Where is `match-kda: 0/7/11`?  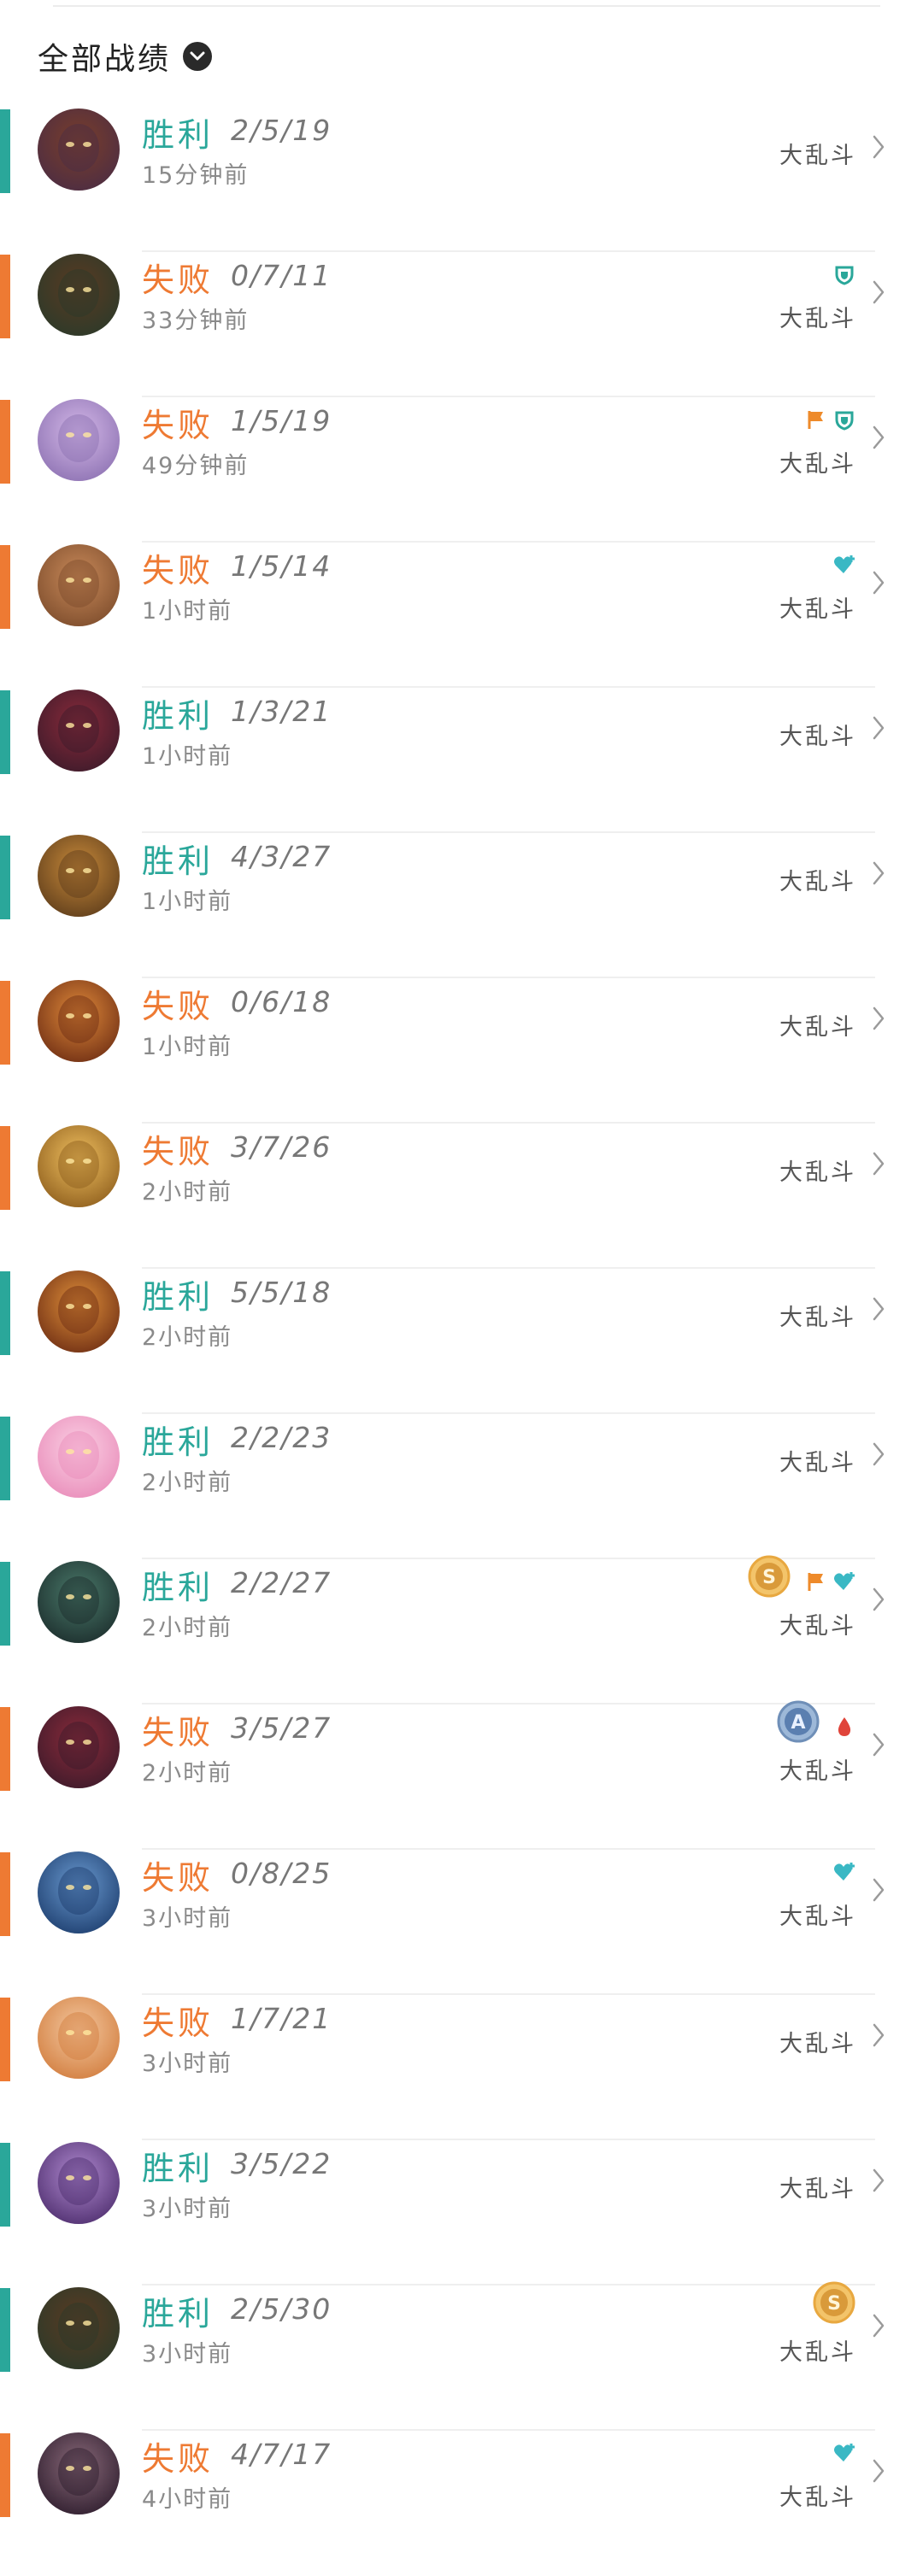
match-kda: 0/7/11 is located at coordinates (281, 275).